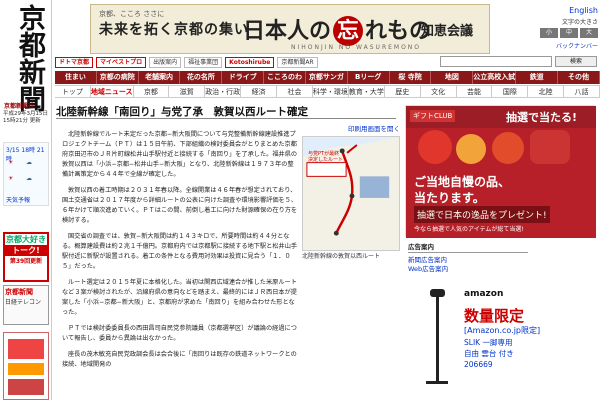  I want to click on service-link: Kotoshirube, so click(250, 62).